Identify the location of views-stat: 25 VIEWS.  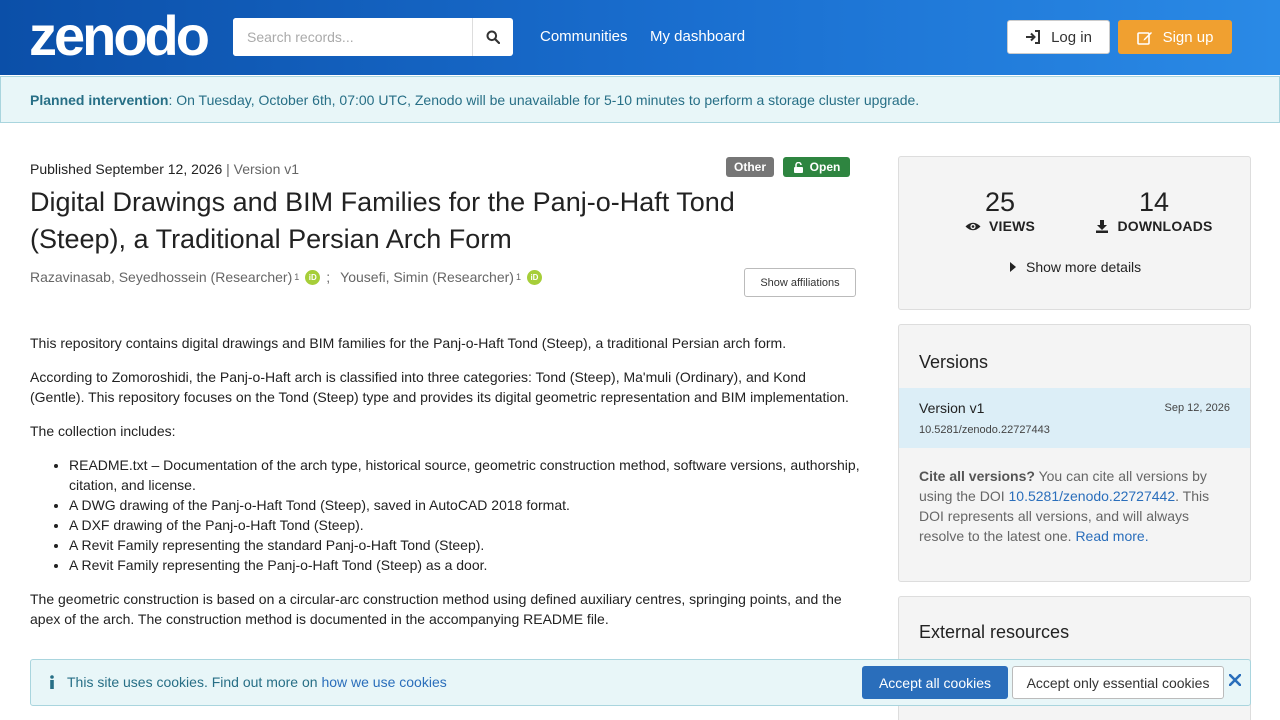
(1000, 210).